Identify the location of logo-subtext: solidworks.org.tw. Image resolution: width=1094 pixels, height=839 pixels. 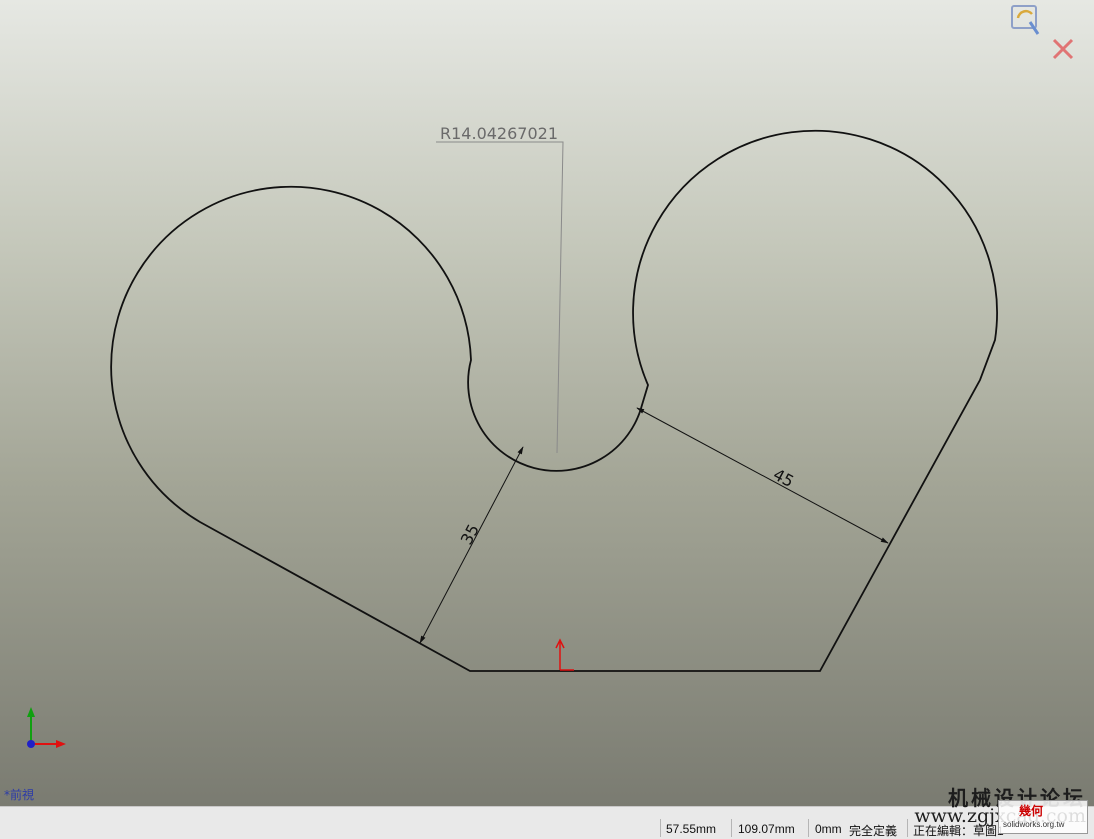
(1034, 824).